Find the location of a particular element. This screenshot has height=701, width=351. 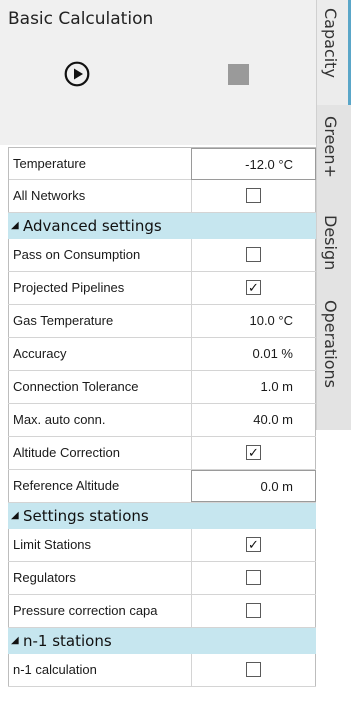

label-all-networks: All Networks is located at coordinates (99, 196).